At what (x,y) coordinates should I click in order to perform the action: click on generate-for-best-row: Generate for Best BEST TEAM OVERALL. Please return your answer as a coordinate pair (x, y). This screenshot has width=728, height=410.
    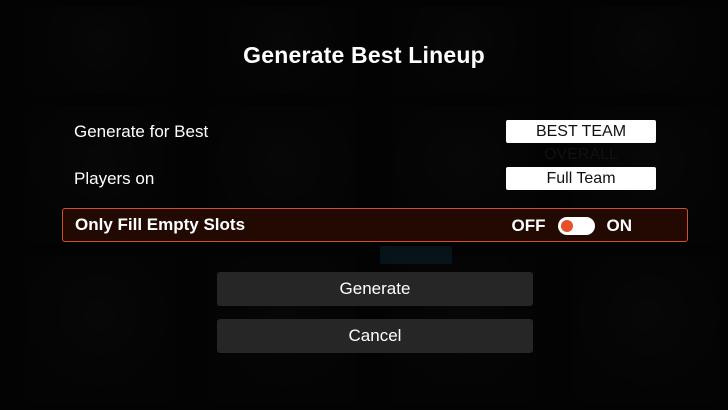
    Looking at the image, I should click on (375, 139).